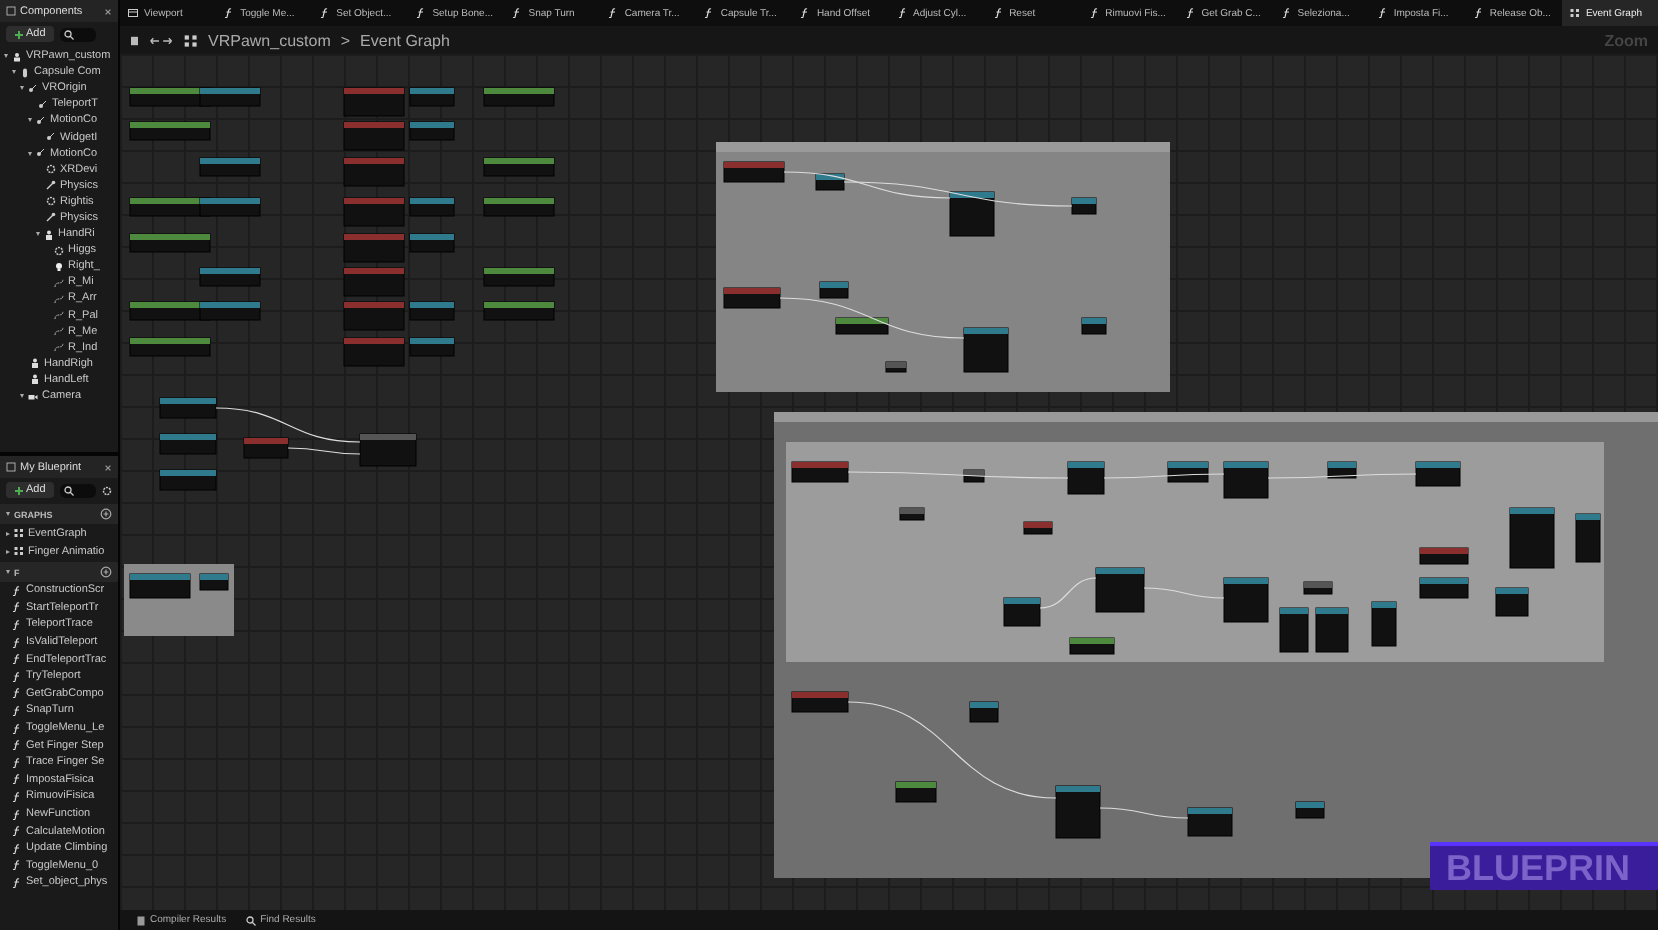 The width and height of the screenshot is (1658, 930). What do you see at coordinates (1544, 866) in the screenshot?
I see `graph-type-label: BLUEPRIN` at bounding box center [1544, 866].